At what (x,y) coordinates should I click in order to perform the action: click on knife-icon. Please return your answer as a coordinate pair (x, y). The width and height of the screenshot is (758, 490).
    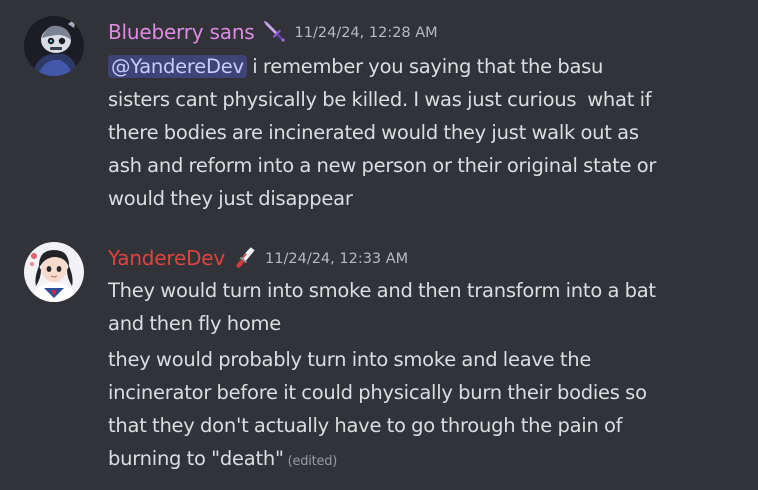
    Looking at the image, I should click on (245, 258).